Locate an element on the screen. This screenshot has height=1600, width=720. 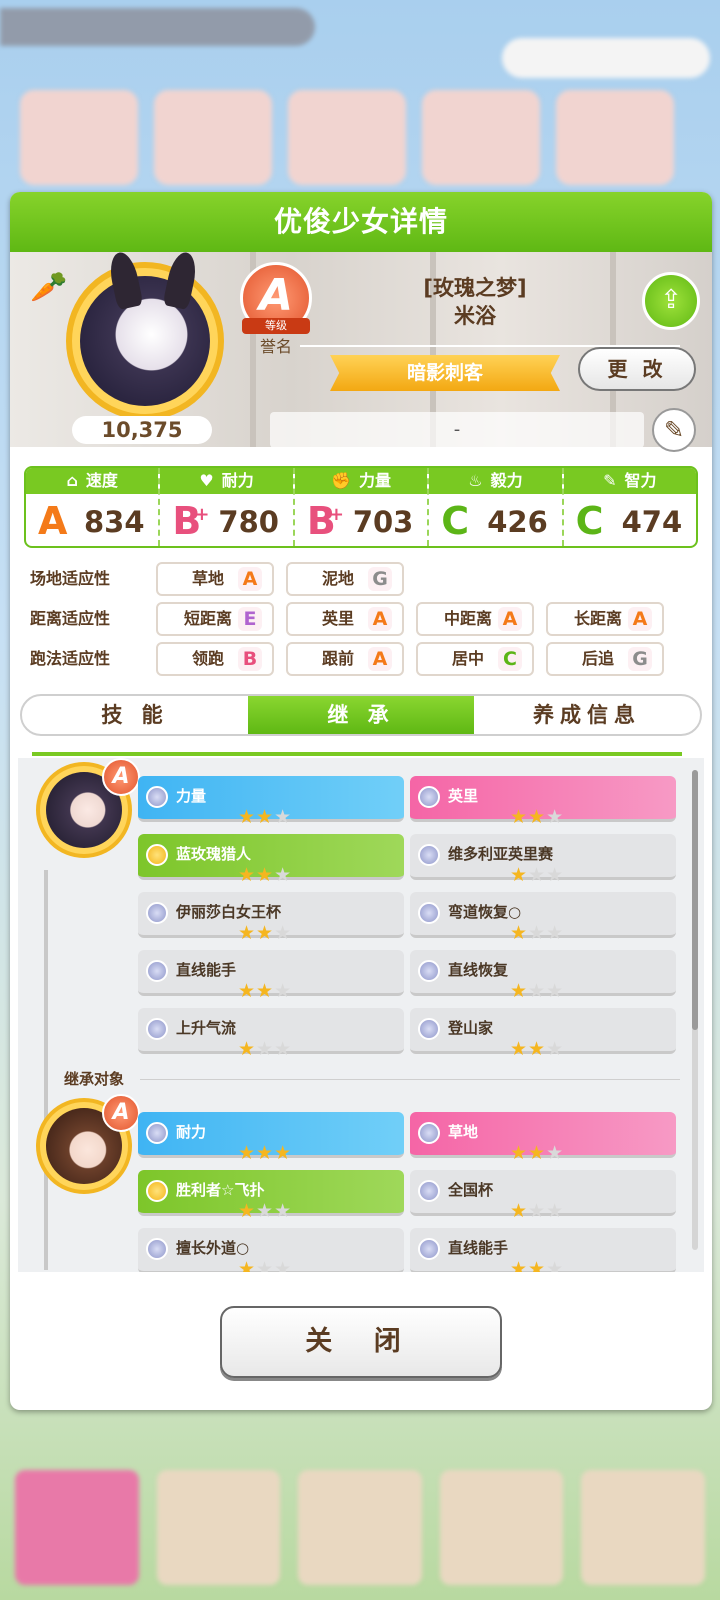
inheritance-scrollbar-thumb is located at coordinates (695, 900).